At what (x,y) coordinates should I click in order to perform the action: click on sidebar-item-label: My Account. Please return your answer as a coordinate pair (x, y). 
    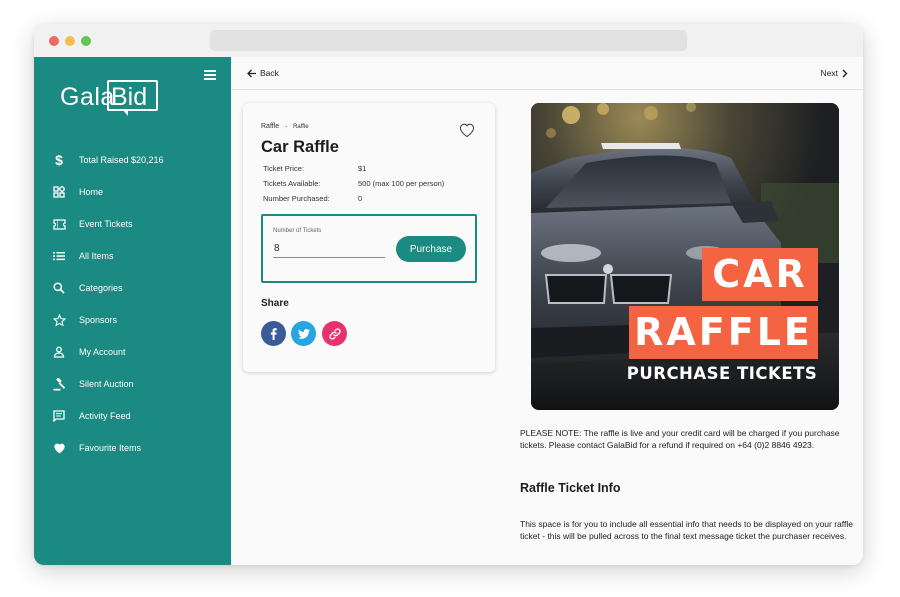
    Looking at the image, I should click on (102, 352).